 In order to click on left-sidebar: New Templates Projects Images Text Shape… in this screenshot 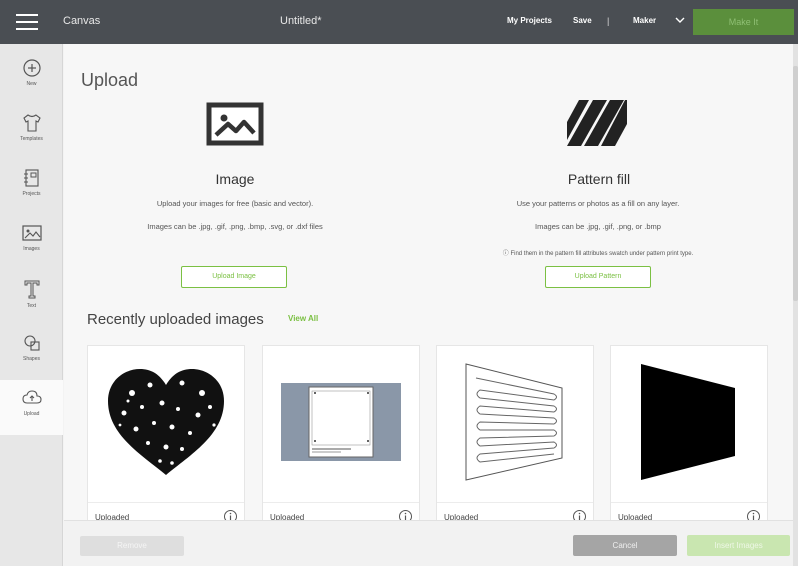, I will do `click(31, 305)`.